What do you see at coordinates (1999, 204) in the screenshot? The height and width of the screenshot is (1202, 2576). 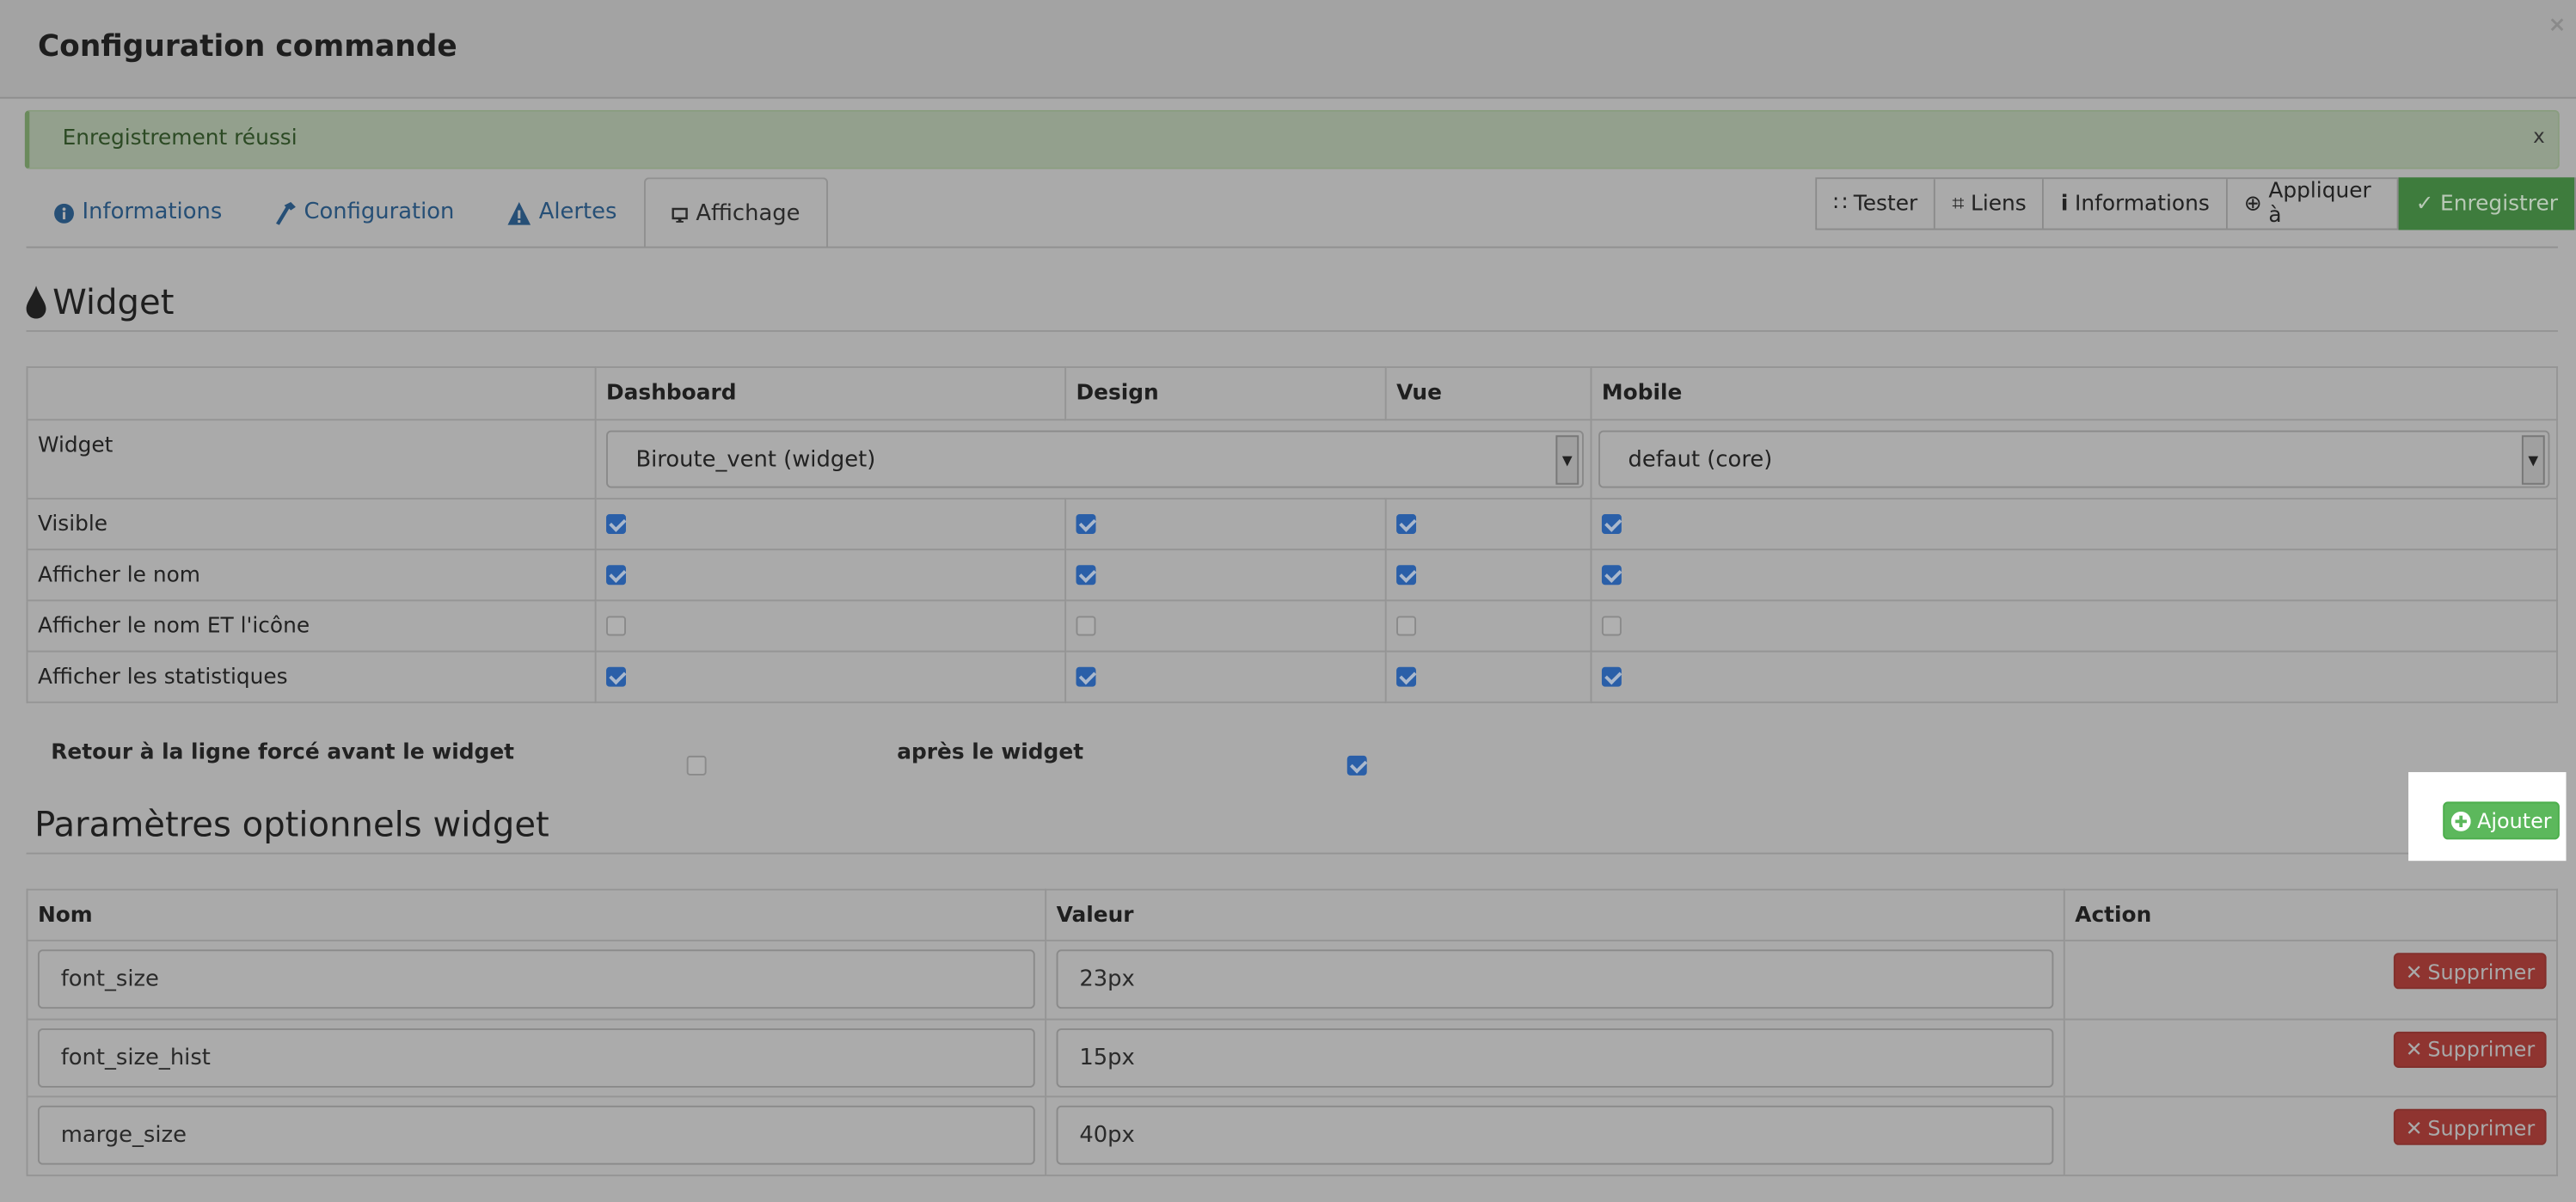 I see `button-label: Liens` at bounding box center [1999, 204].